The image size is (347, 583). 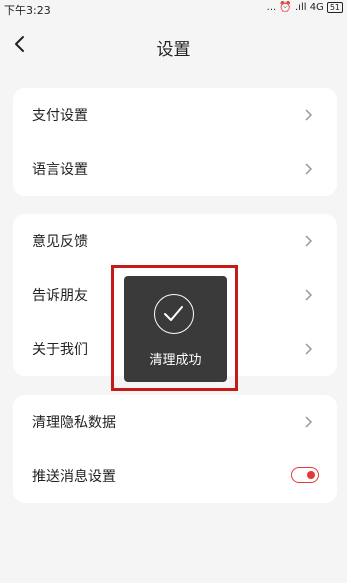 I want to click on settings-item-label: 推送消息设置, so click(x=74, y=477).